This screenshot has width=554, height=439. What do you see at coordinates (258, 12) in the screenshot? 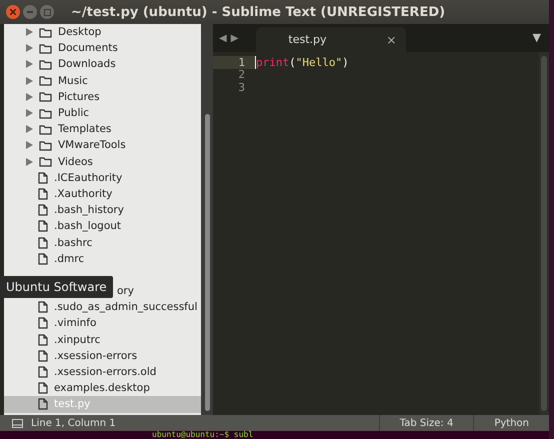
I see `window-title: ~/test.py (ubuntu) - Sublime Text (UNREGISTERED)` at bounding box center [258, 12].